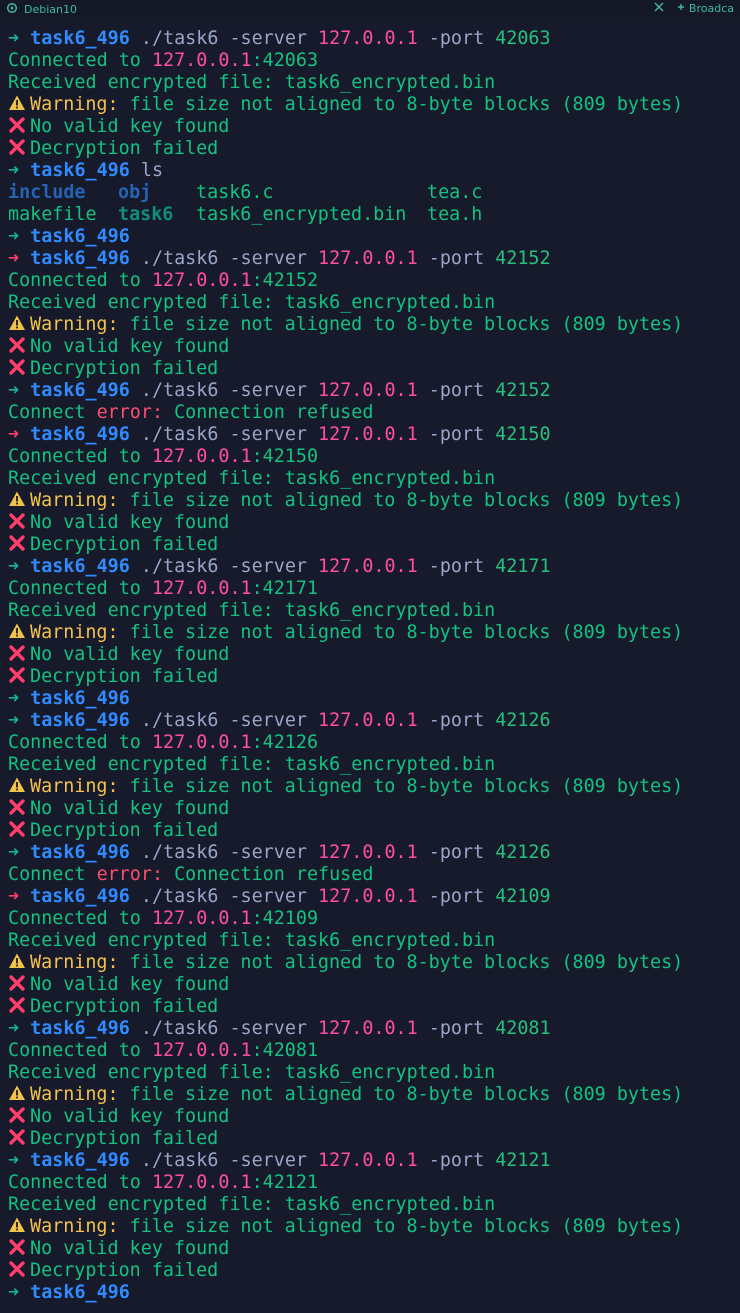 The width and height of the screenshot is (740, 1313). Describe the element at coordinates (124, 148) in the screenshot. I see `failure-text: Decryption failed` at that location.